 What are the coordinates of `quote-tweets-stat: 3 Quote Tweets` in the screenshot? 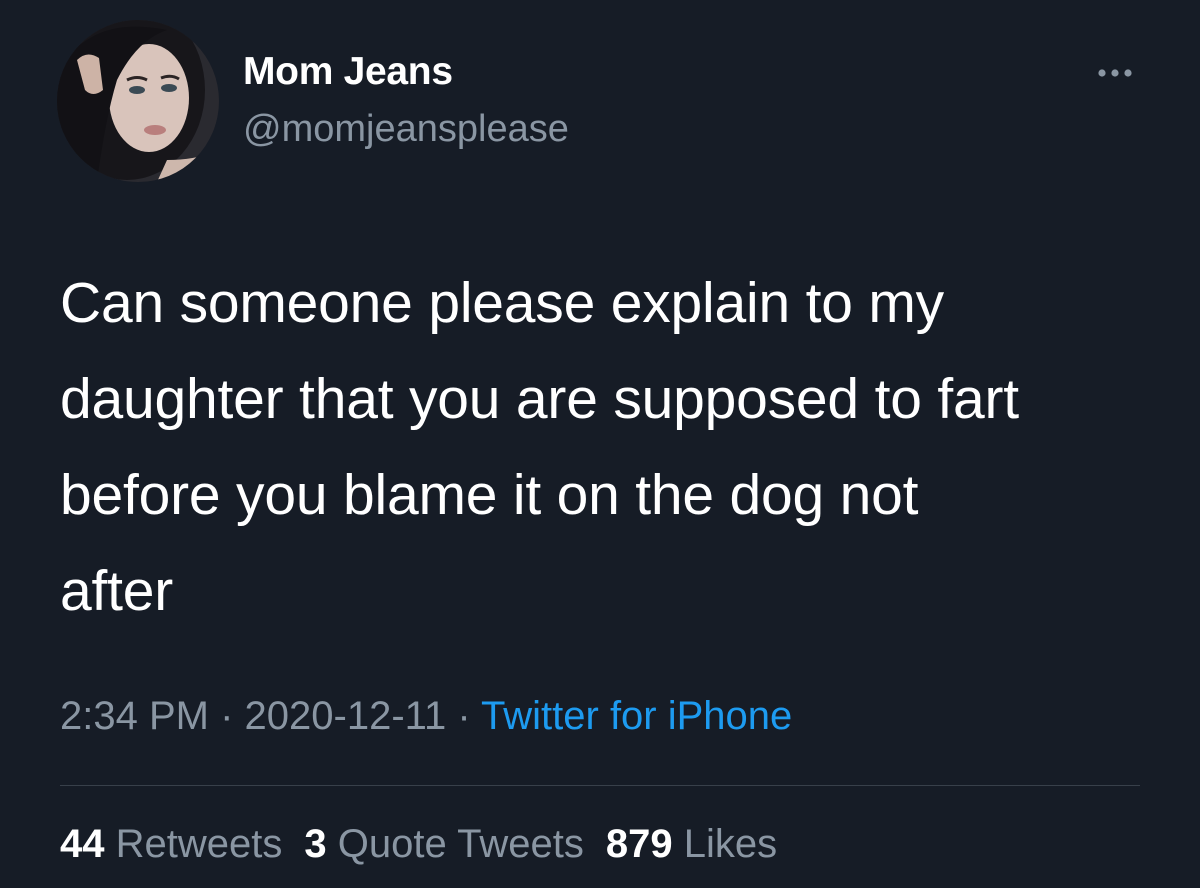 It's located at (443, 844).